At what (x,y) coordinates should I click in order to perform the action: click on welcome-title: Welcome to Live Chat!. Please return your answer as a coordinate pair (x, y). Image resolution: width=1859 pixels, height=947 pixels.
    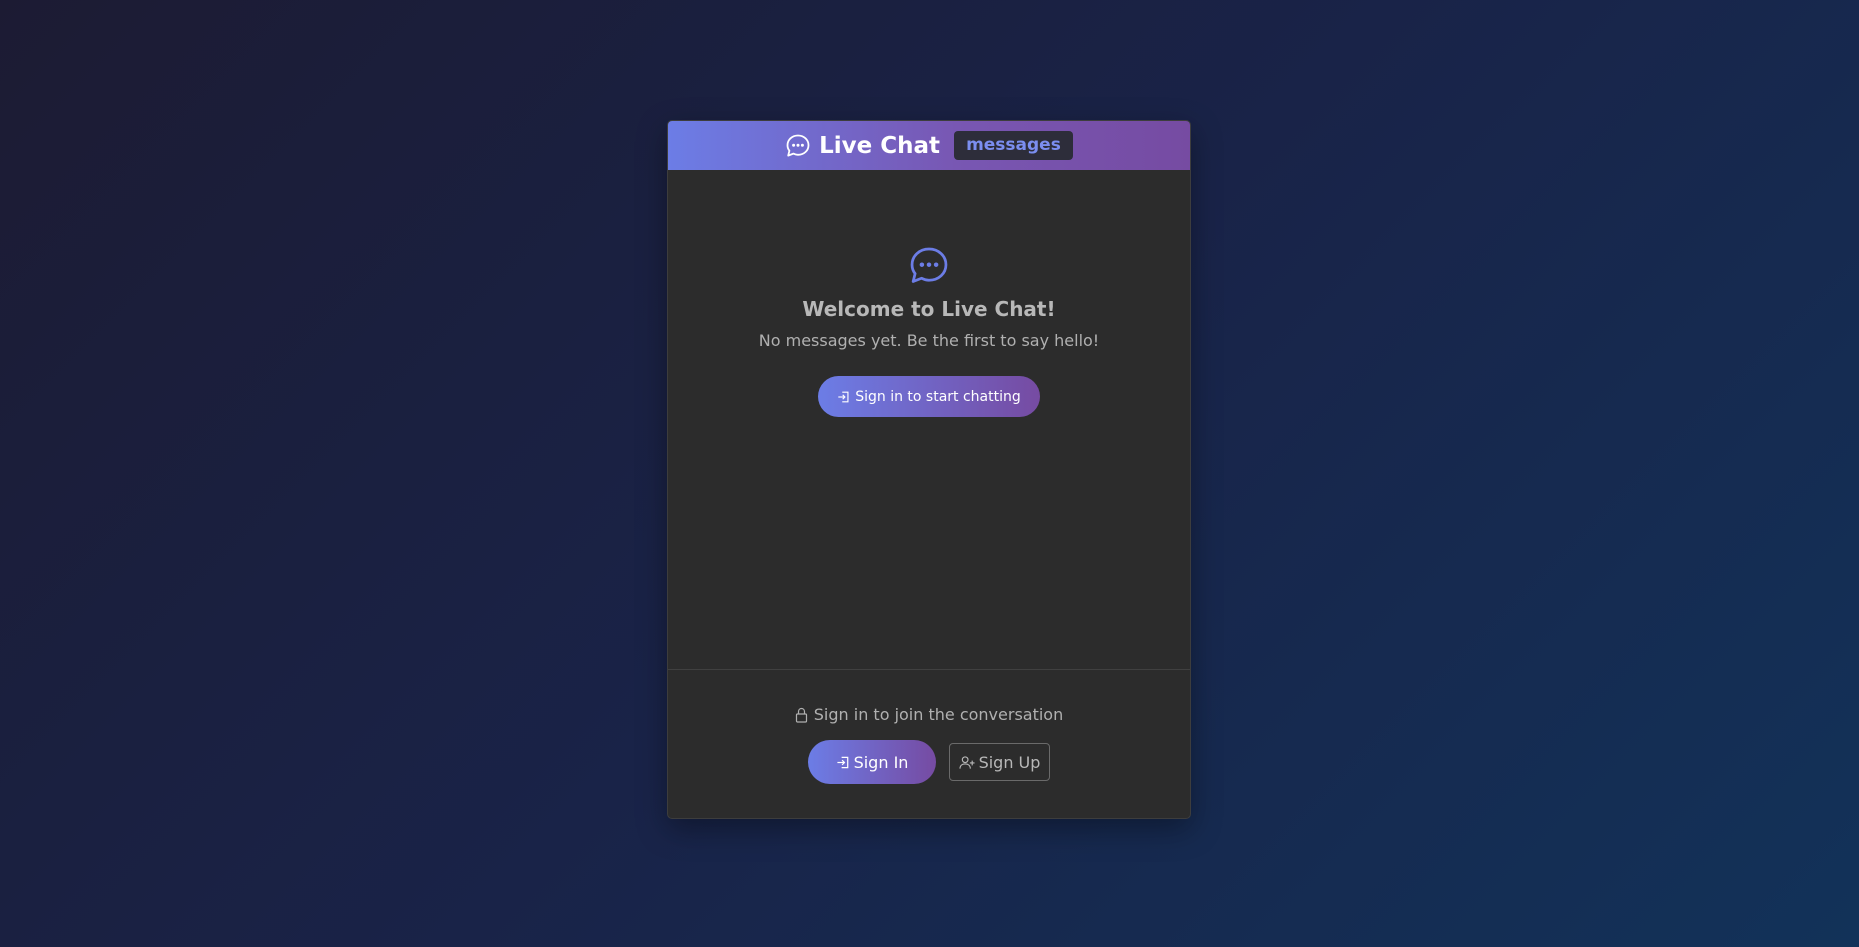
    Looking at the image, I should click on (929, 309).